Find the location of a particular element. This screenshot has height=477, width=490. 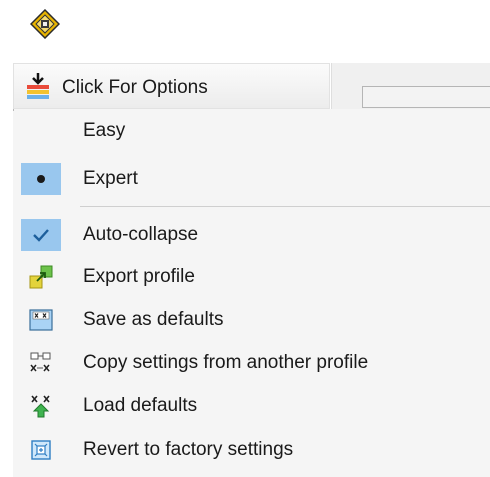

toolbar-strip is located at coordinates (410, 86).